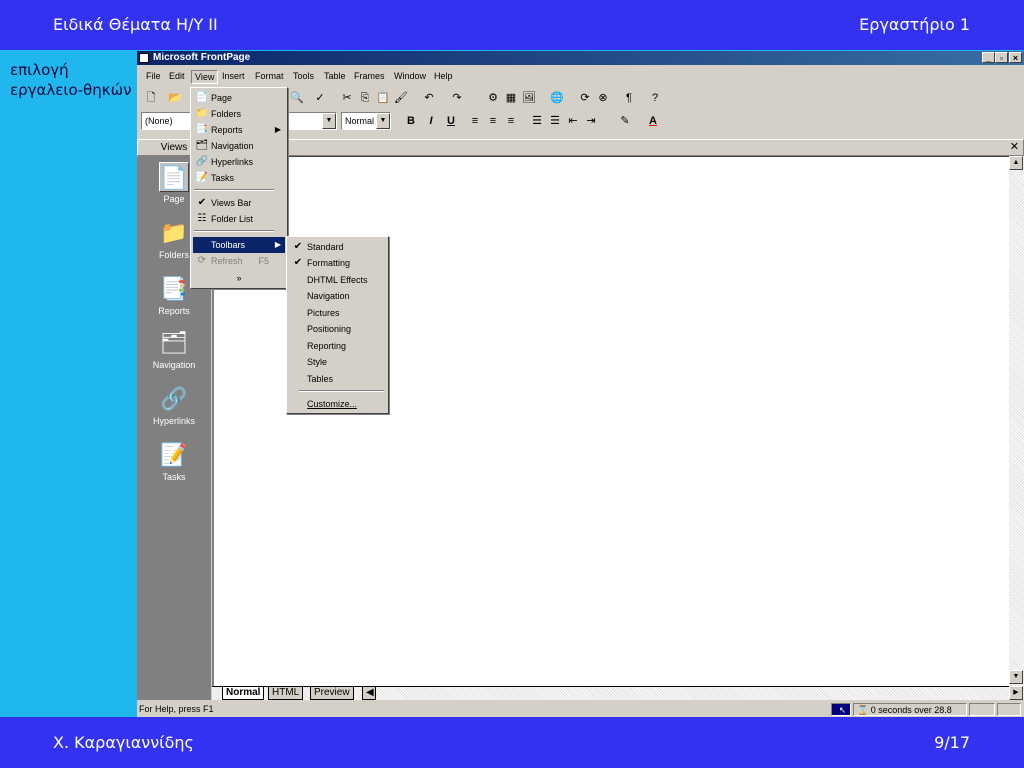  I want to click on toolbars-reporting-label: Reporting, so click(327, 346).